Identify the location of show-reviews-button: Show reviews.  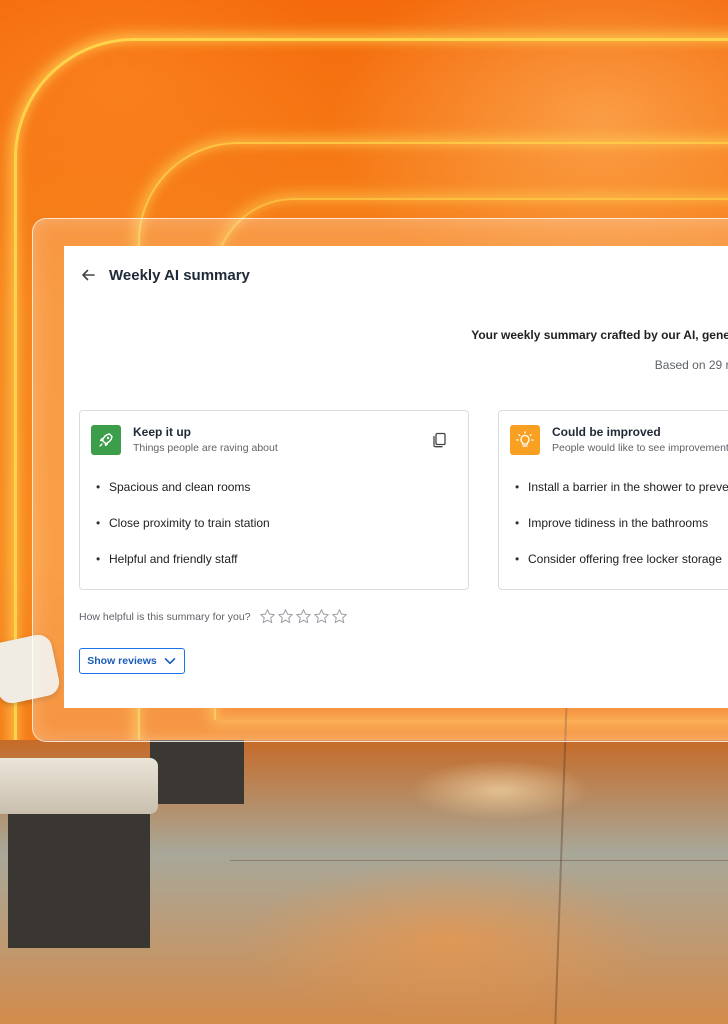
(132, 661).